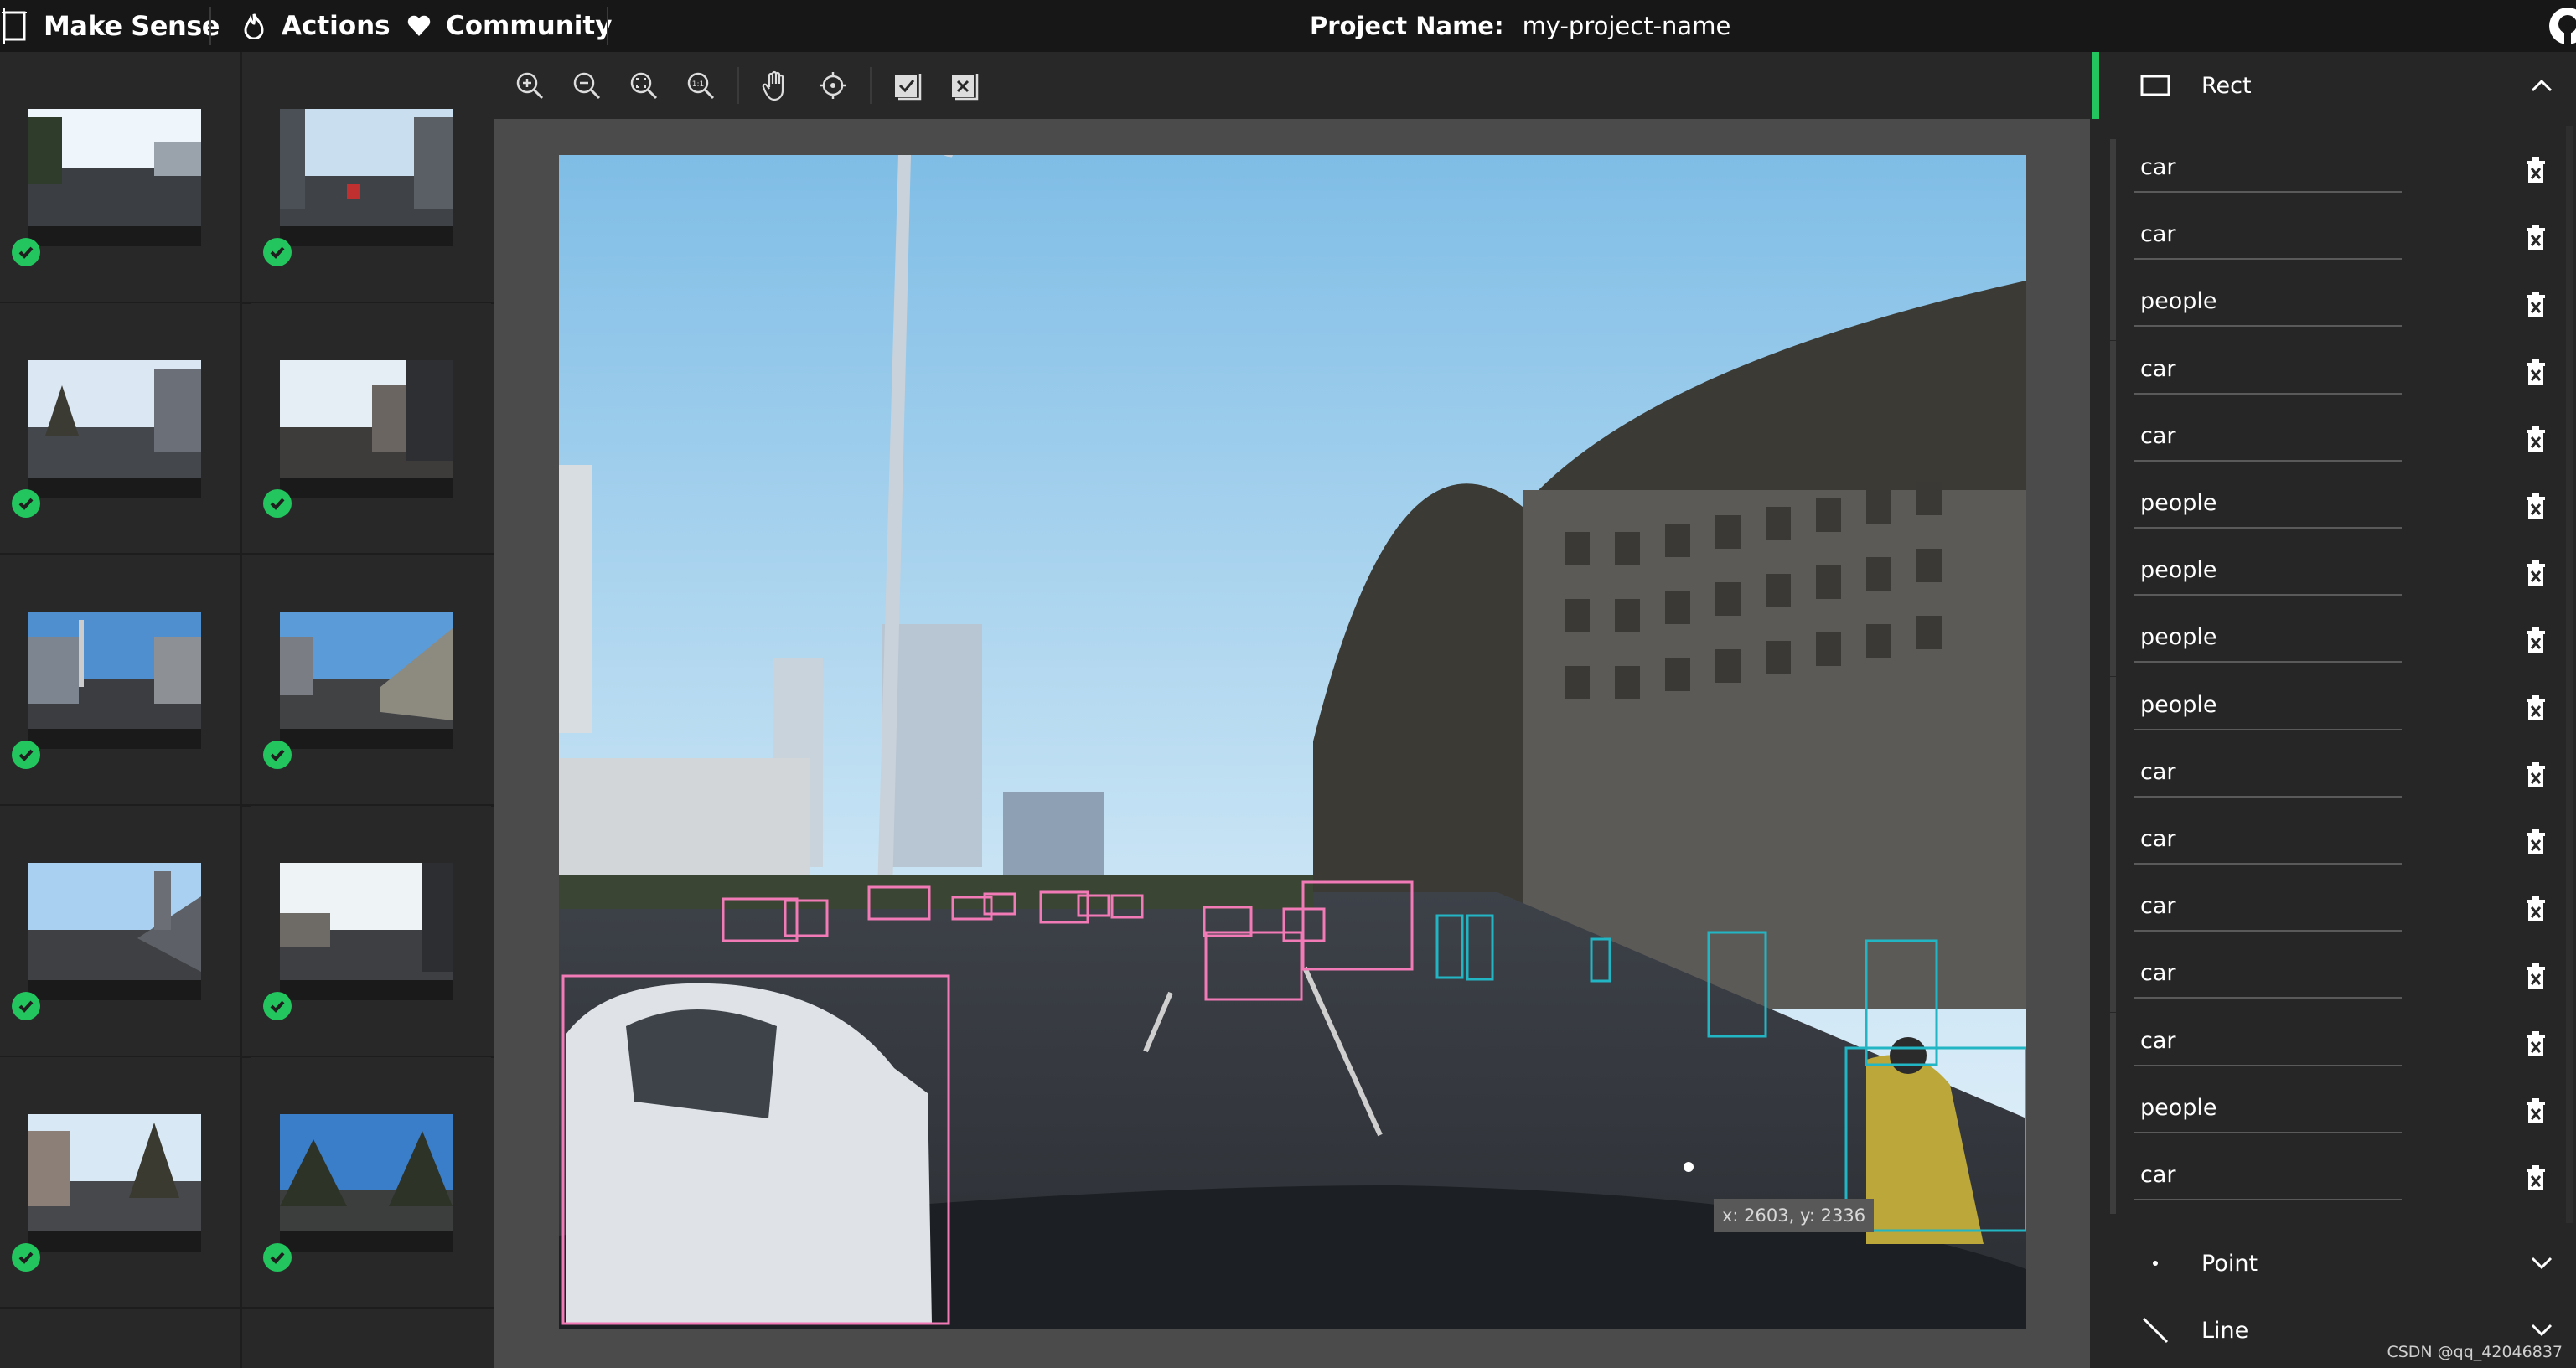  Describe the element at coordinates (366, 931) in the screenshot. I see `street-image` at that location.